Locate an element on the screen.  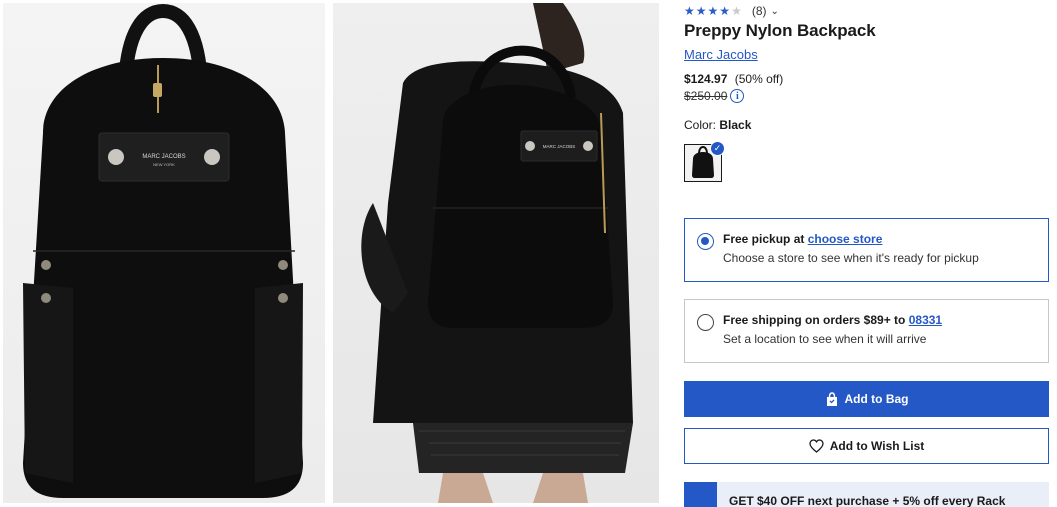
price: $124.97 (50% off) is located at coordinates (733, 79).